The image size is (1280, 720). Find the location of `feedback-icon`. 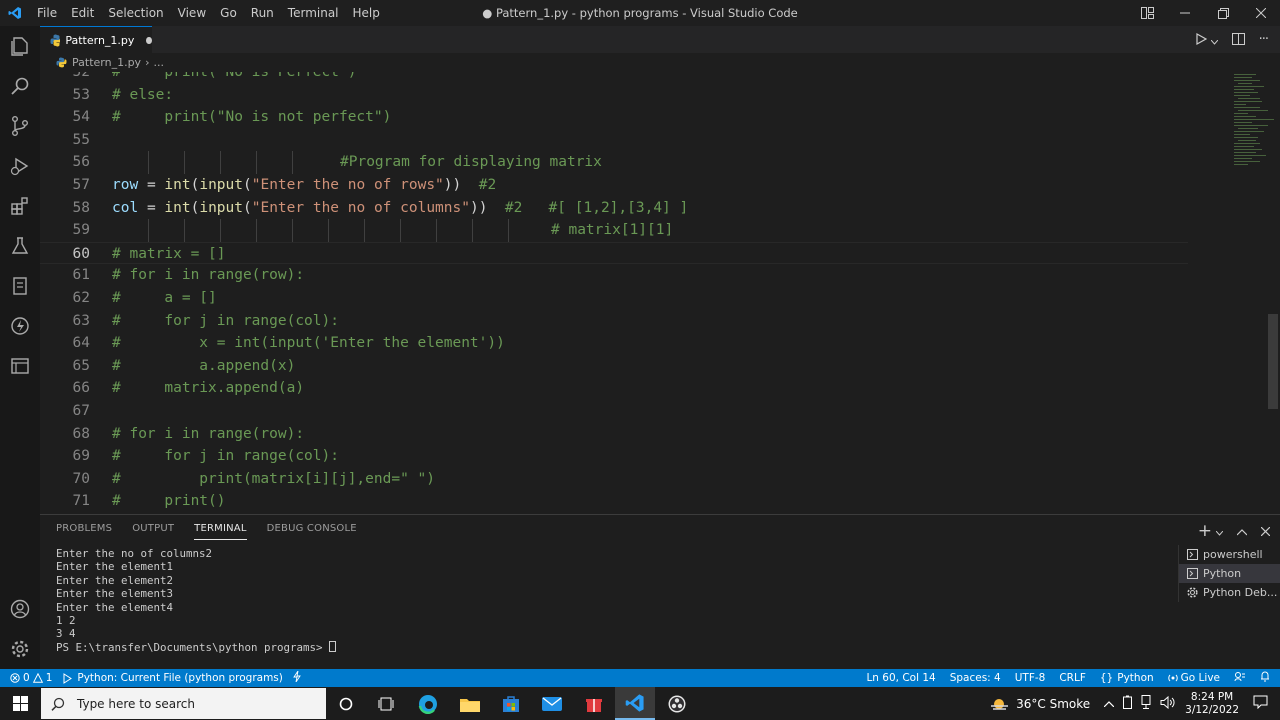

feedback-icon is located at coordinates (1240, 678).